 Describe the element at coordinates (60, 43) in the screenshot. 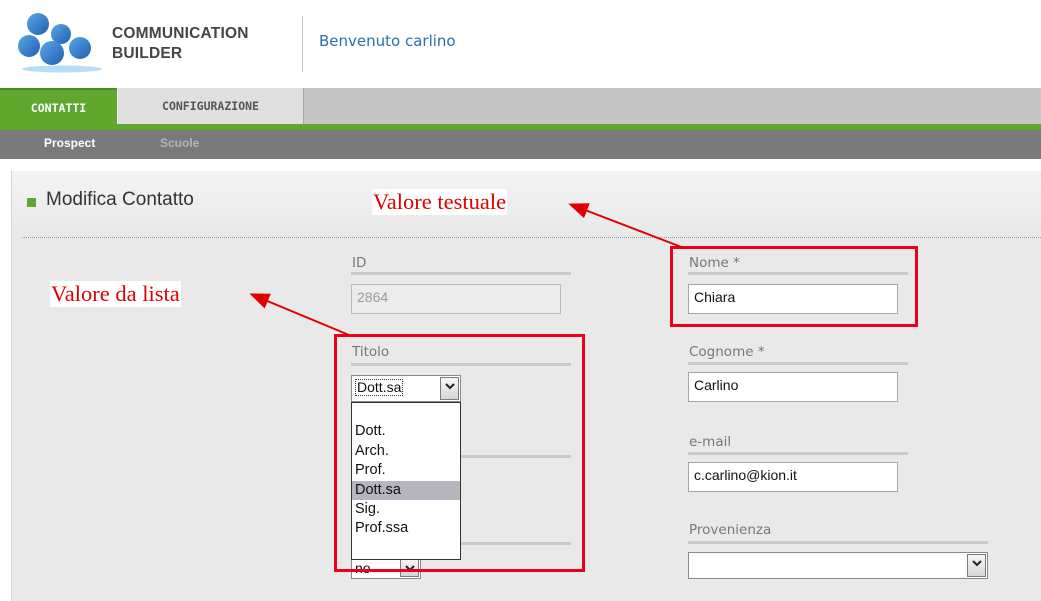

I see `logo-icon` at that location.